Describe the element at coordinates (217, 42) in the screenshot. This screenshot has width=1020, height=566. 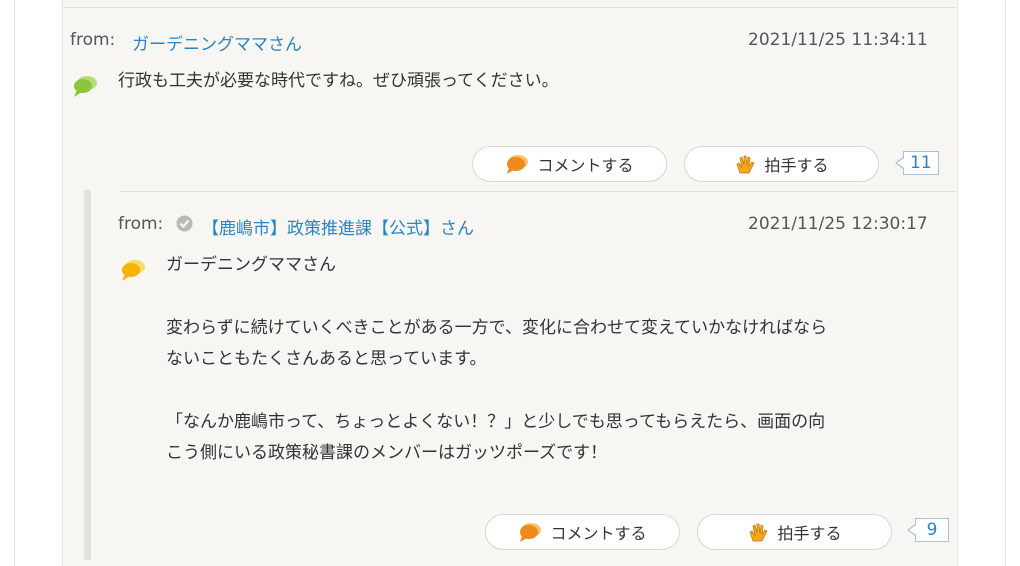
I see `comment-author-link: ガーデニングママさん` at that location.